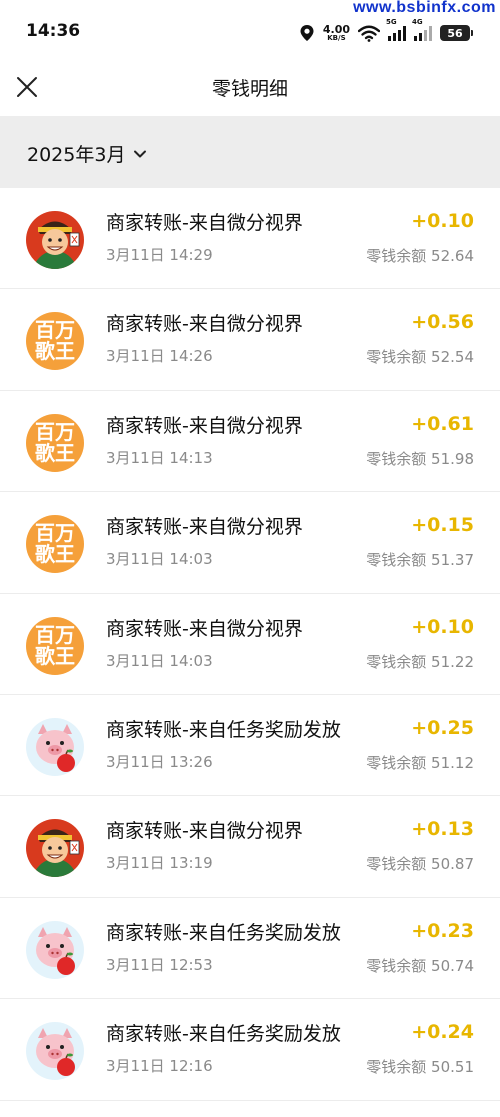 Image resolution: width=500 pixels, height=1117 pixels. What do you see at coordinates (159, 964) in the screenshot?
I see `transaction-time: 3月11日 12:53` at bounding box center [159, 964].